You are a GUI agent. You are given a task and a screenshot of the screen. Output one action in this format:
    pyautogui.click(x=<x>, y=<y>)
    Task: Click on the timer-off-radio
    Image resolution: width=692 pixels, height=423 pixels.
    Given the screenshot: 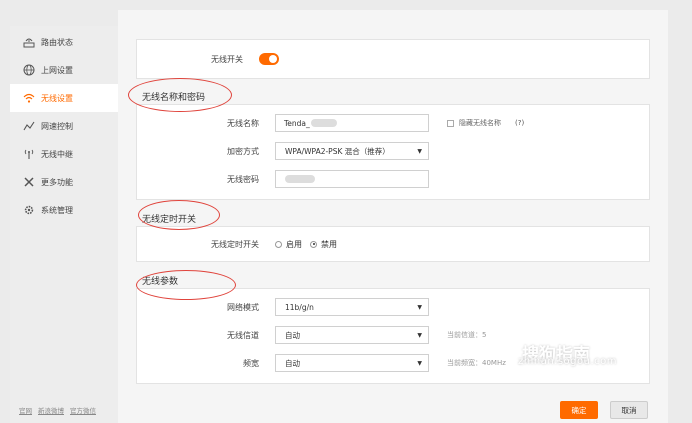 What is the action you would take?
    pyautogui.click(x=313, y=244)
    